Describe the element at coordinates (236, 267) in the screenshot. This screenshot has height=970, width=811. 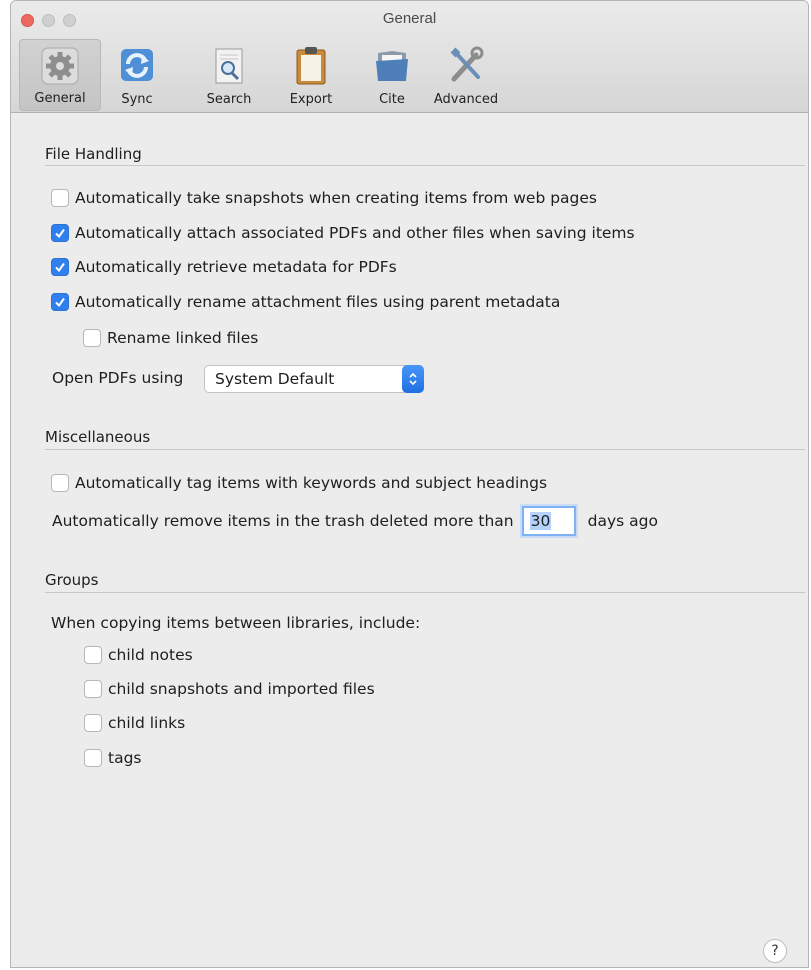
I see `option-label: Automatically retrieve metadata for PDFs` at that location.